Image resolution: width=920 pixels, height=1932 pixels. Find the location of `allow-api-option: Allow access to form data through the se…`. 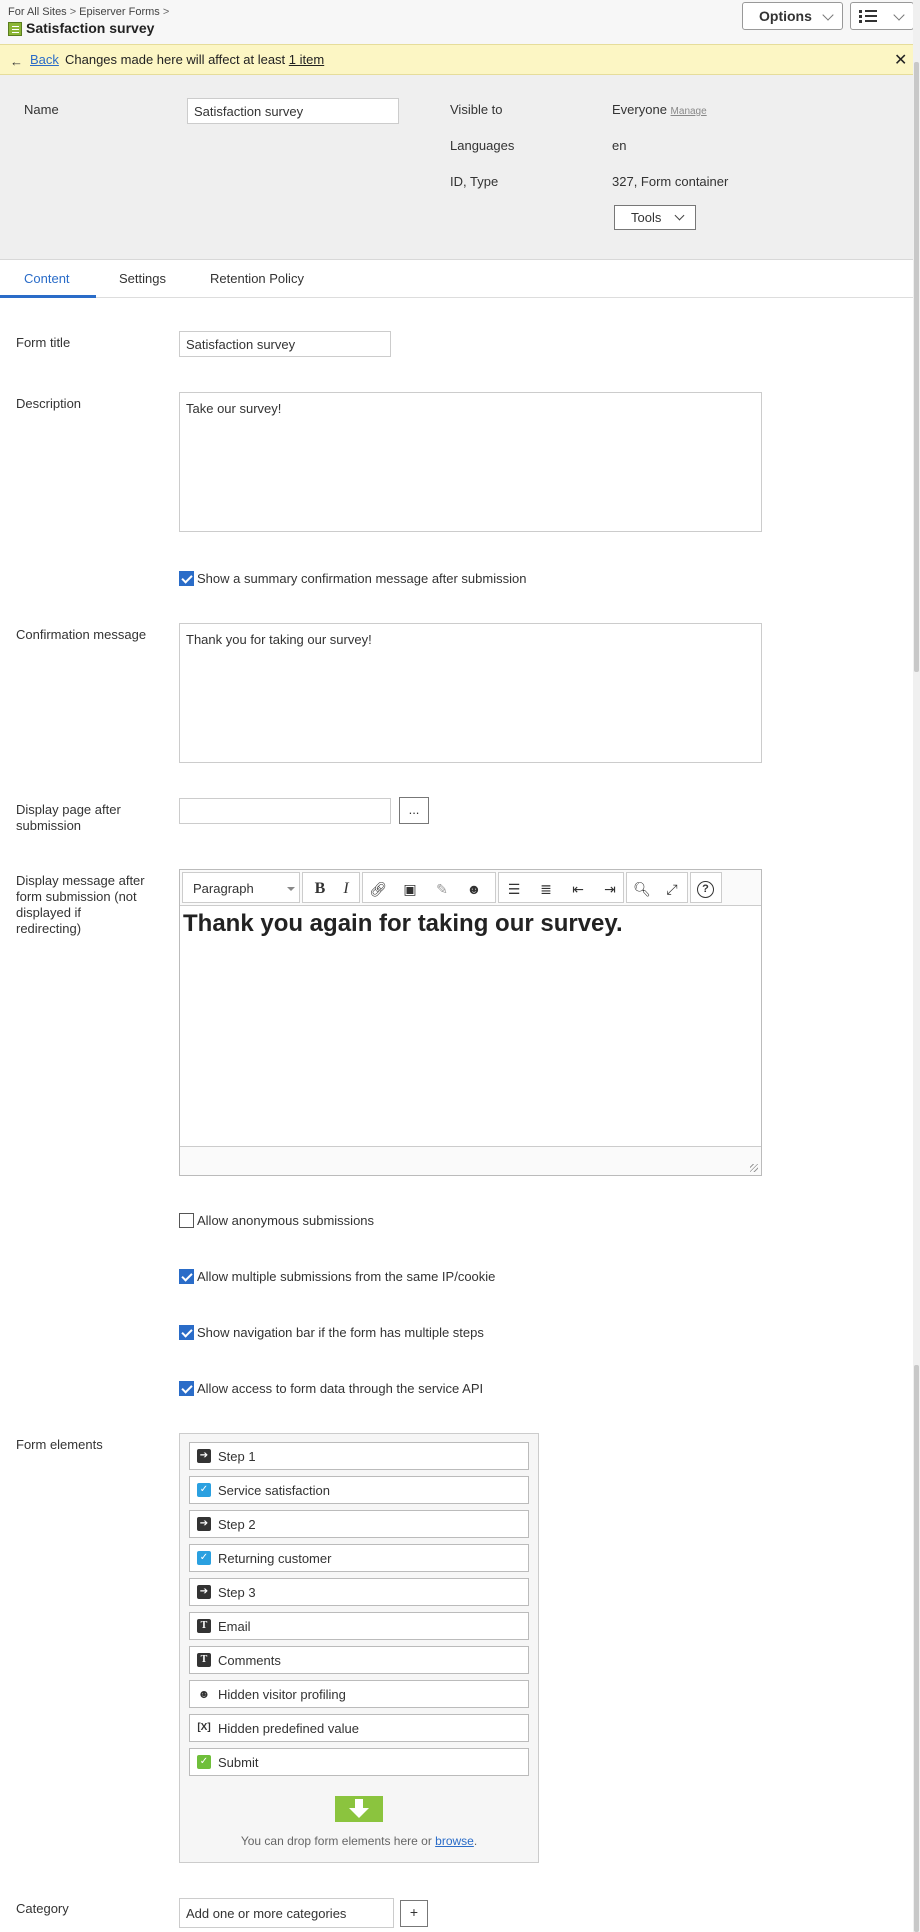

allow-api-option: Allow access to form data through the se… is located at coordinates (331, 1388).